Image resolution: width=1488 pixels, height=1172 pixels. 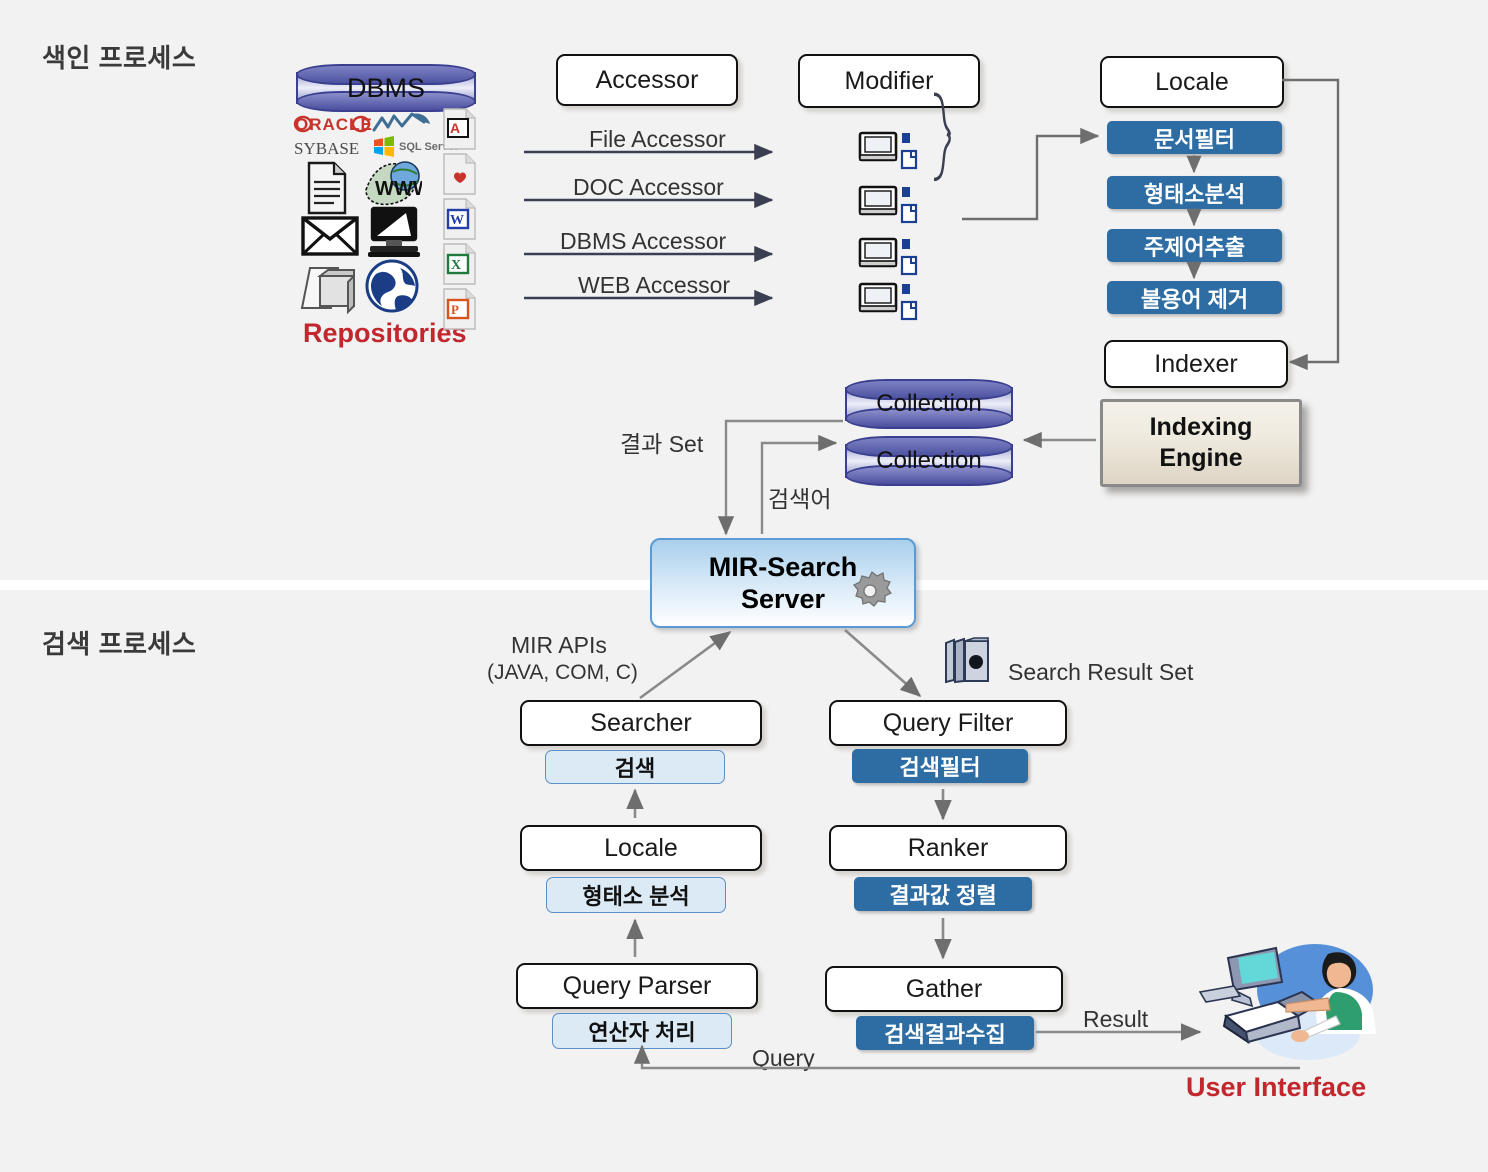 What do you see at coordinates (1194, 245) in the screenshot?
I see `locale-step-keyword-extraction: 주제어추출` at bounding box center [1194, 245].